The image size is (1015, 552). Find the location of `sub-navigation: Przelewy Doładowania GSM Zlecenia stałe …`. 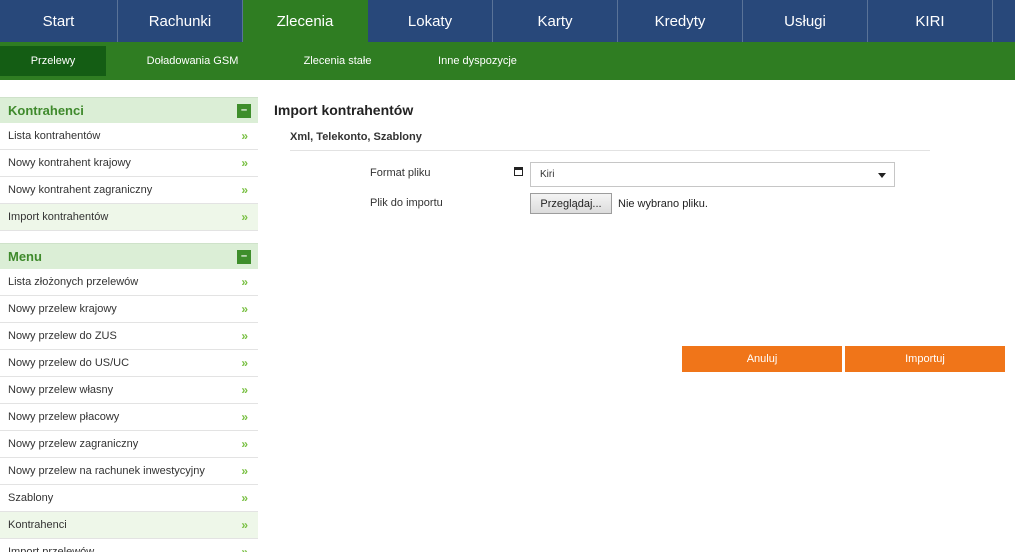

sub-navigation: Przelewy Doładowania GSM Zlecenia stałe … is located at coordinates (507, 61).